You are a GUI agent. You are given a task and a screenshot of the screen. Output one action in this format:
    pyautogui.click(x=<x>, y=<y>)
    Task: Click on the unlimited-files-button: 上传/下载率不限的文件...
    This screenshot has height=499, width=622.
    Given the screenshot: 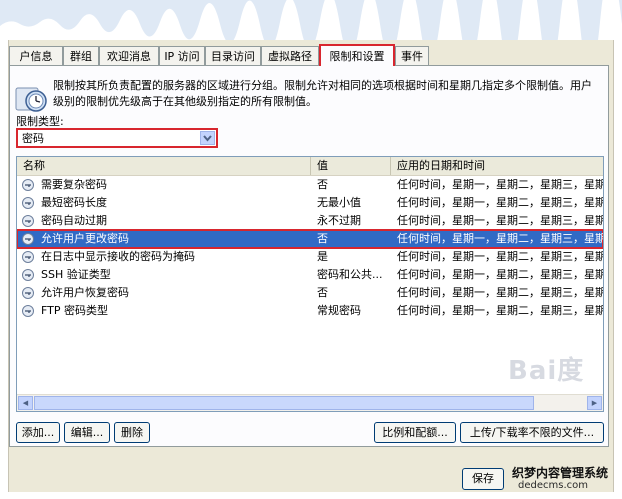 What is the action you would take?
    pyautogui.click(x=532, y=432)
    